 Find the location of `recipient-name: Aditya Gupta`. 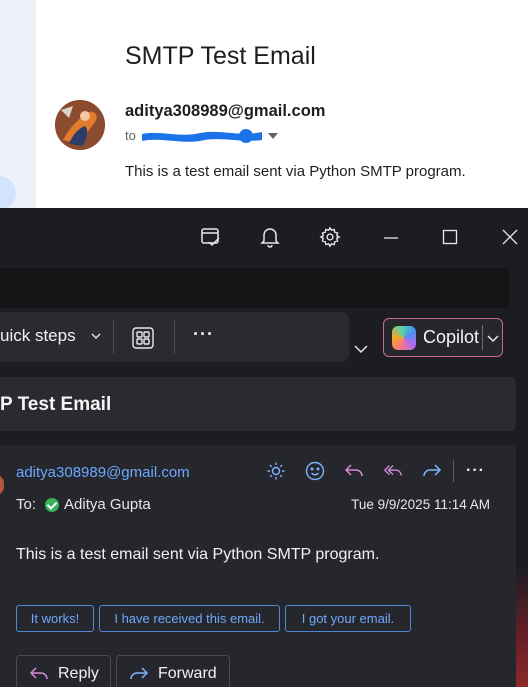

recipient-name: Aditya Gupta is located at coordinates (107, 504).